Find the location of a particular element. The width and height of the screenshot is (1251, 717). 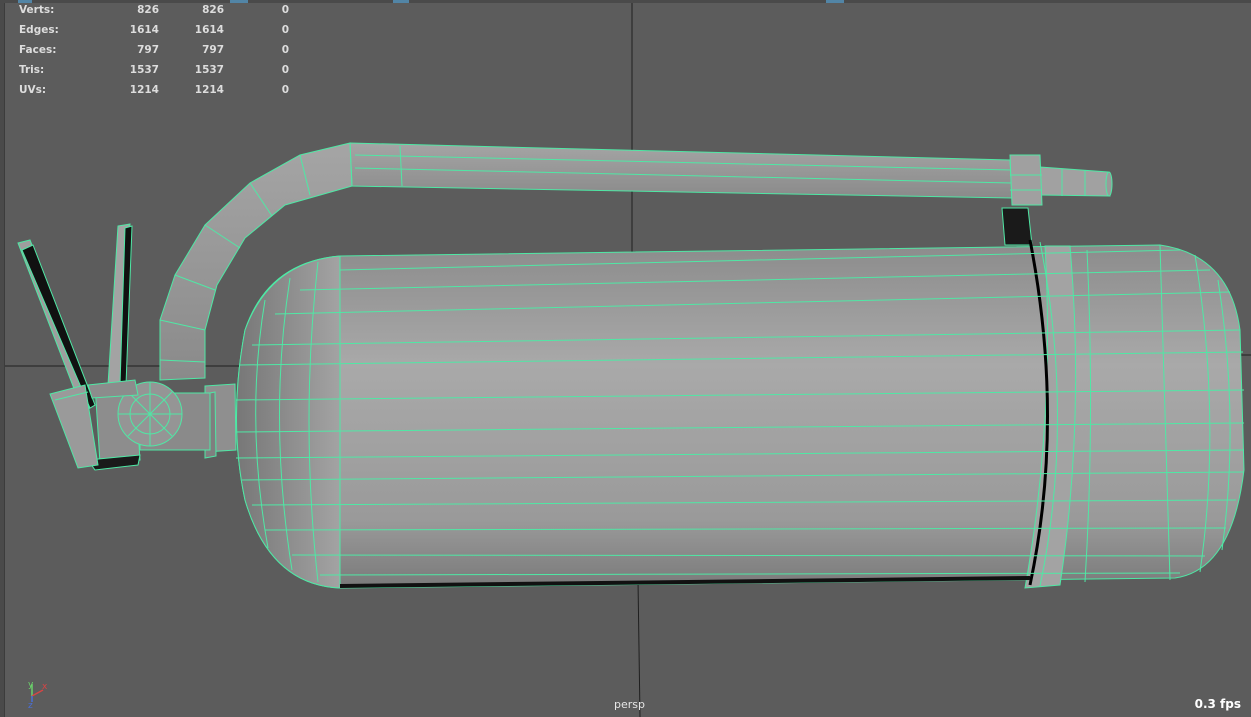

hud-row-value-2: 826 is located at coordinates (213, 10).